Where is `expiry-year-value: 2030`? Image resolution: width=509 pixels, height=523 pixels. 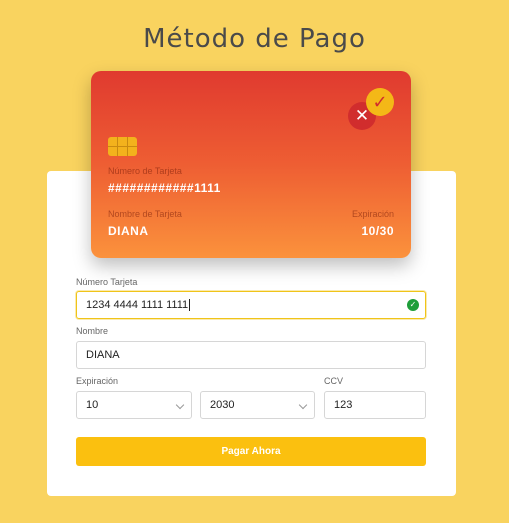 expiry-year-value: 2030 is located at coordinates (222, 405).